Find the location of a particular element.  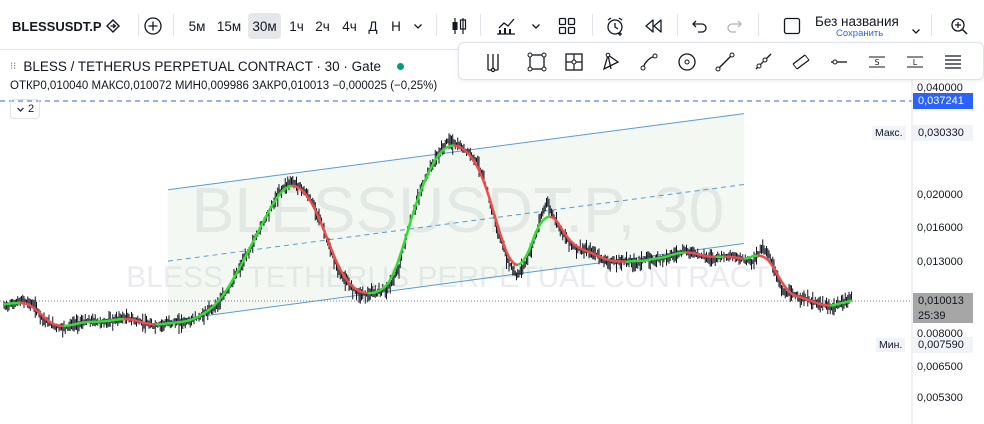

ray-icon is located at coordinates (763, 62).